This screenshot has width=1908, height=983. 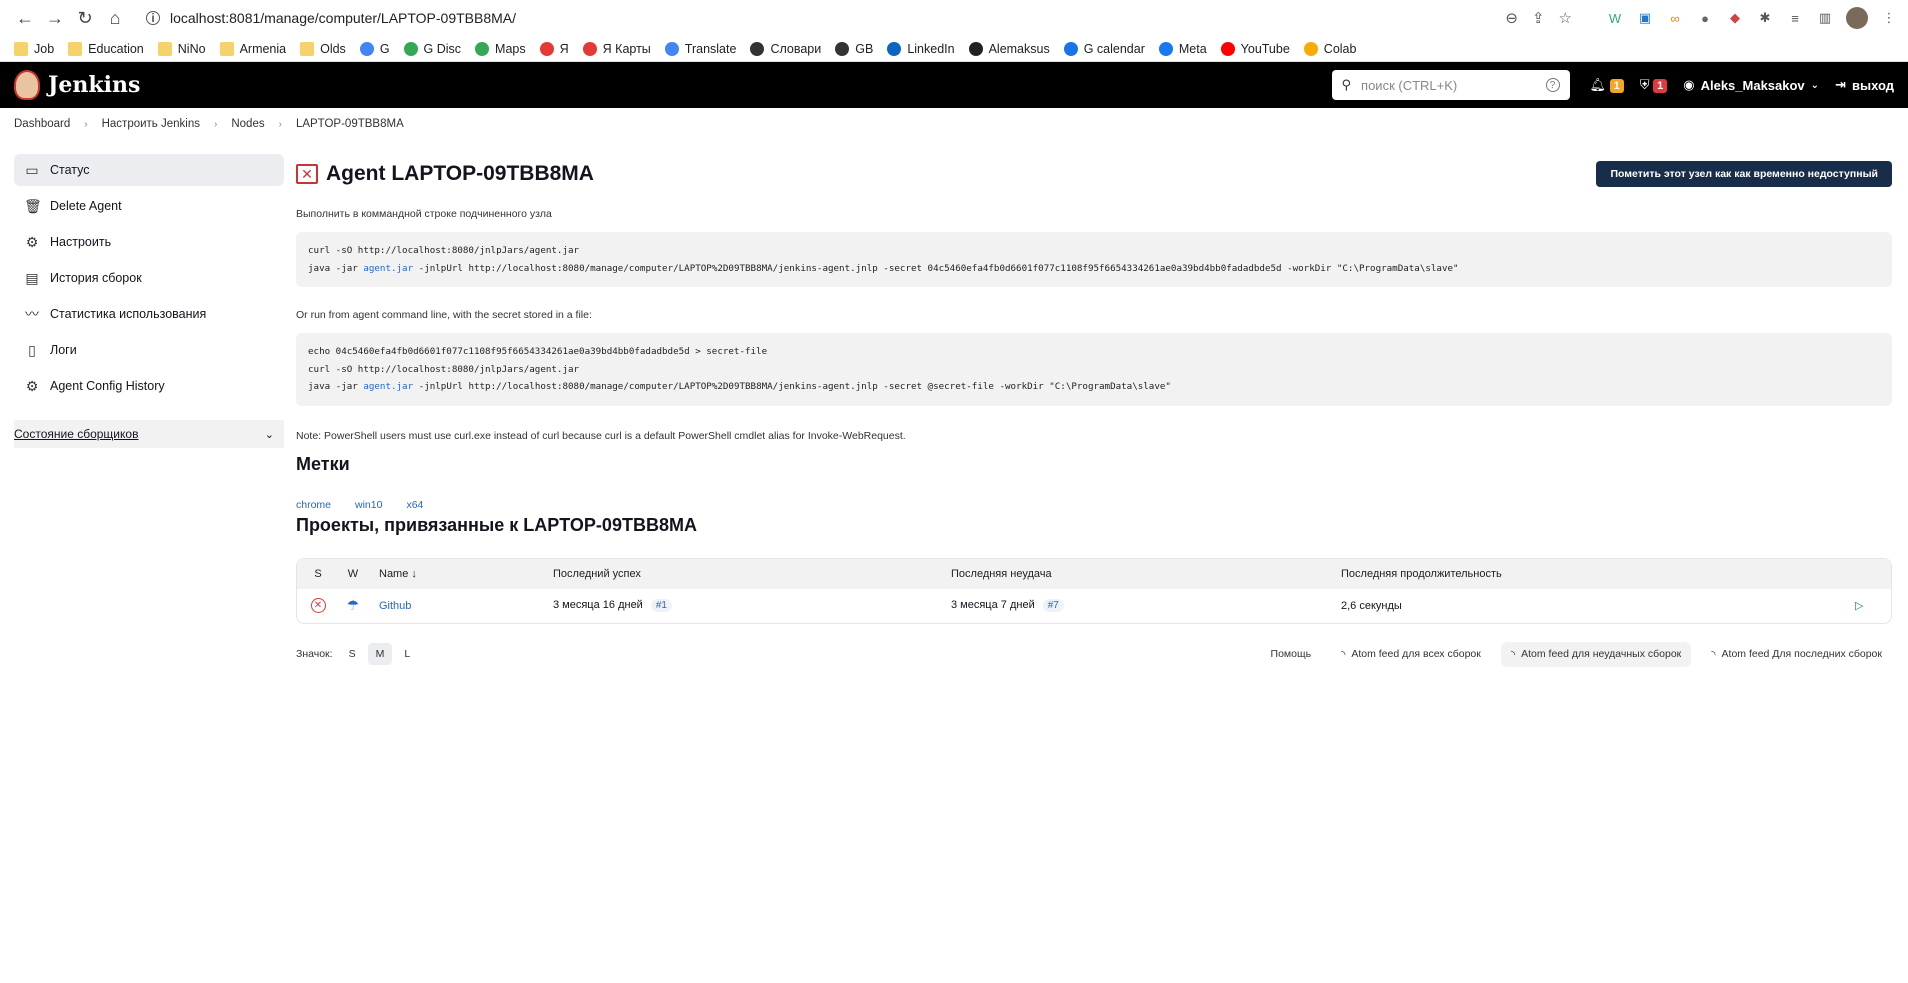 I want to click on reading-list-icon: ≡, so click(x=1795, y=18).